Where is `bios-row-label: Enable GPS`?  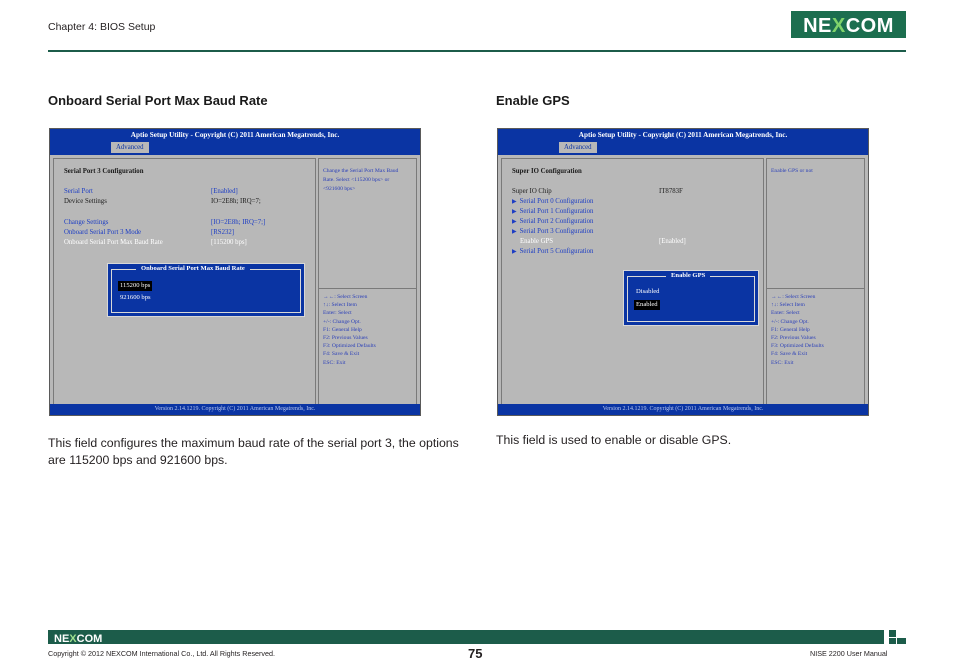
bios-row-label: Enable GPS is located at coordinates (537, 241).